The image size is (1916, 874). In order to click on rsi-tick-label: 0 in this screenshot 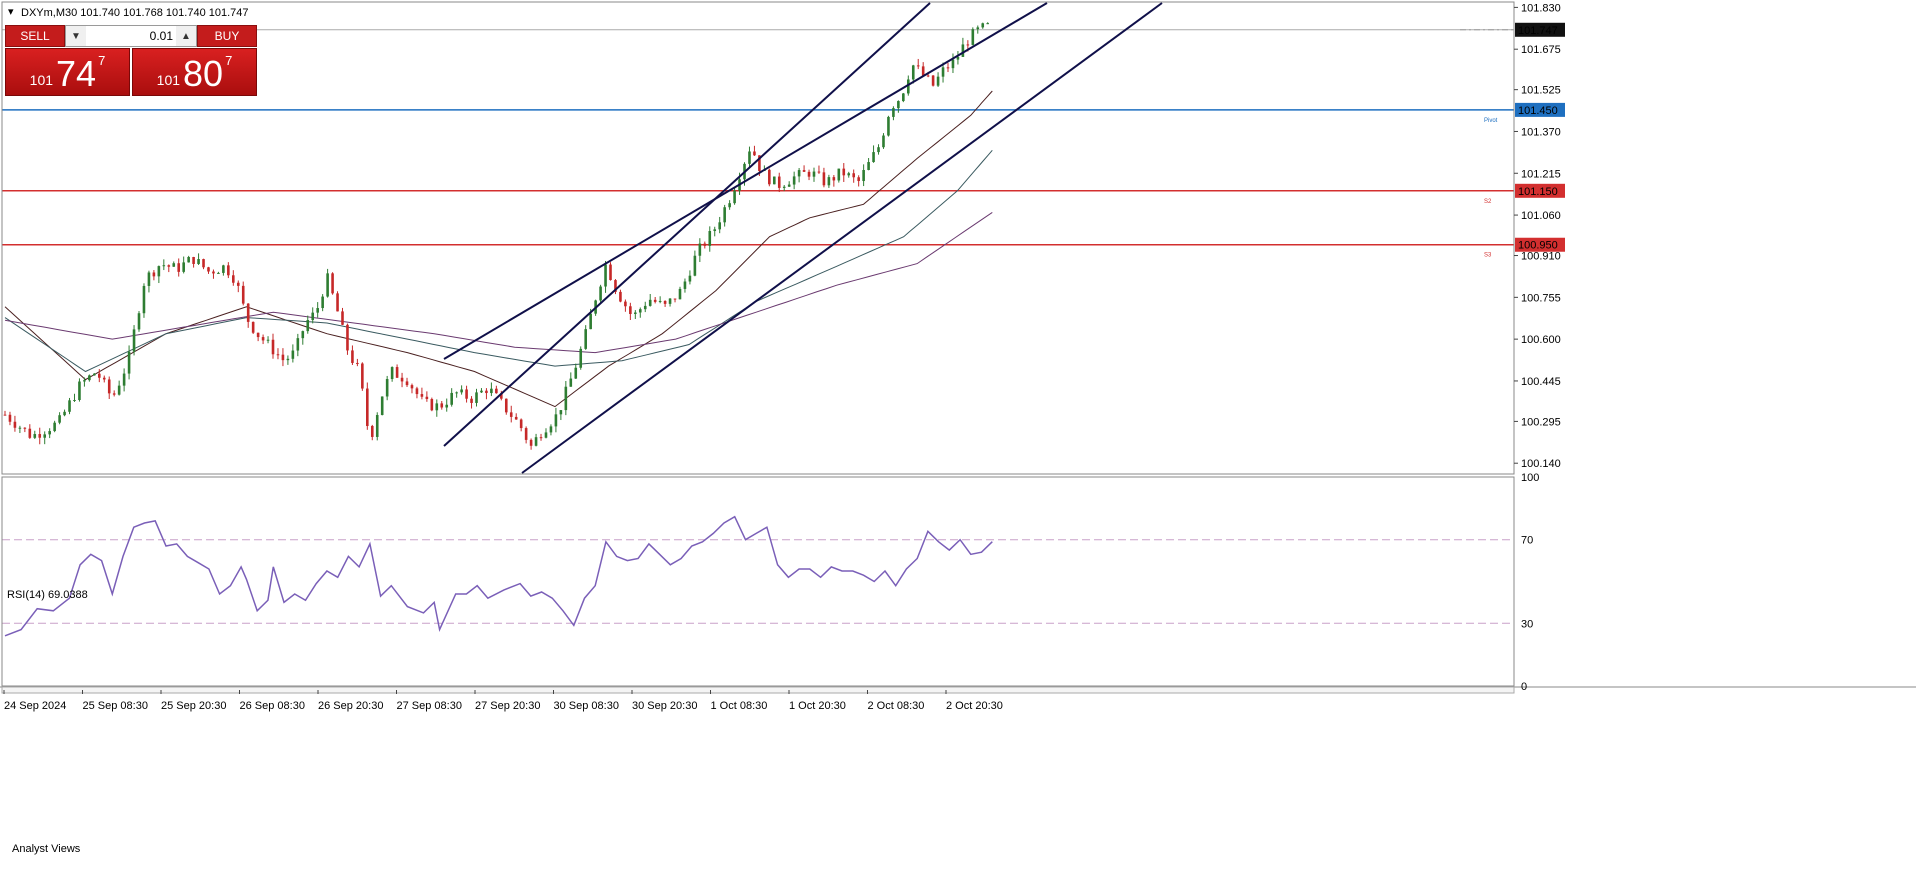, I will do `click(1524, 687)`.